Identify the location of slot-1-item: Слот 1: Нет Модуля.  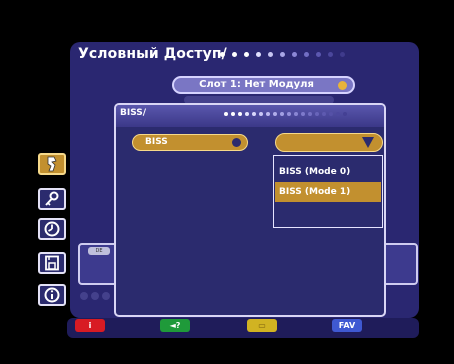
(263, 85).